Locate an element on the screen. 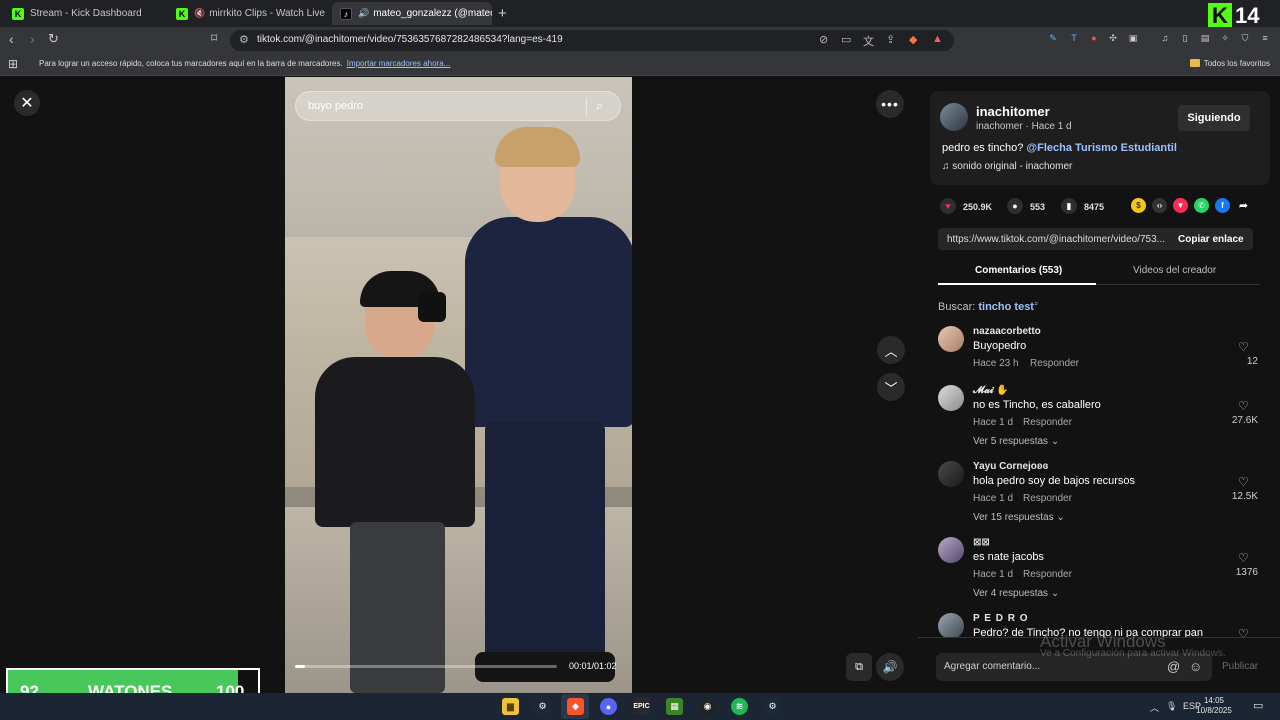  comment-username: nazaacorbetto is located at coordinates (1007, 331).